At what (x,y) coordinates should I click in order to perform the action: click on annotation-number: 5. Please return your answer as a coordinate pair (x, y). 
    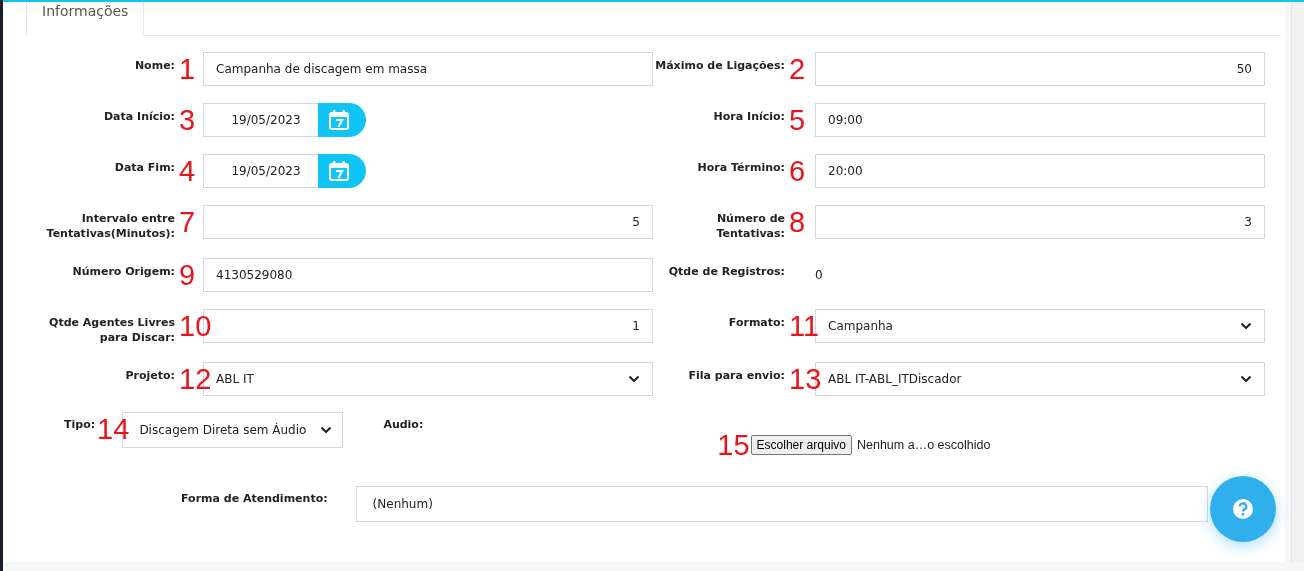
    Looking at the image, I should click on (797, 120).